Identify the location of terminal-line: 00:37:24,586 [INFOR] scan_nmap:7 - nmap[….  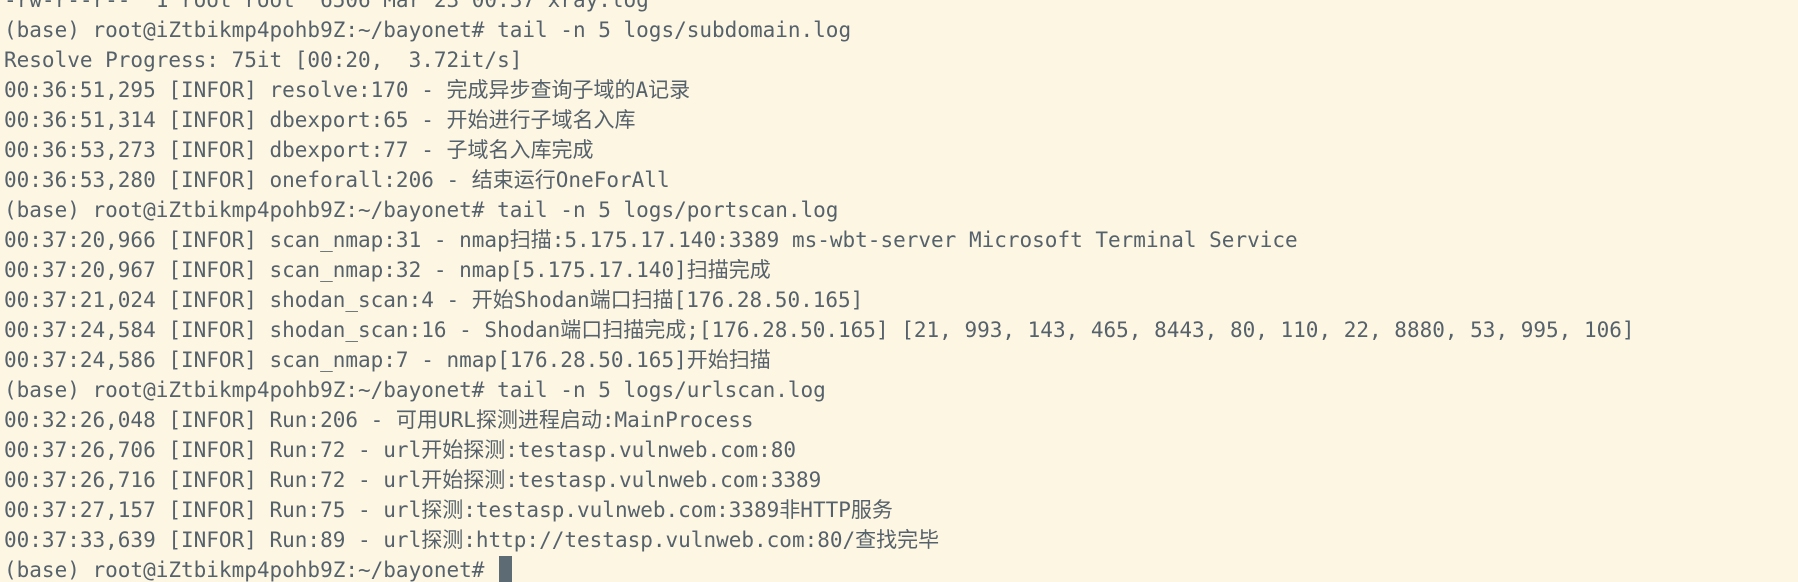
(387, 360).